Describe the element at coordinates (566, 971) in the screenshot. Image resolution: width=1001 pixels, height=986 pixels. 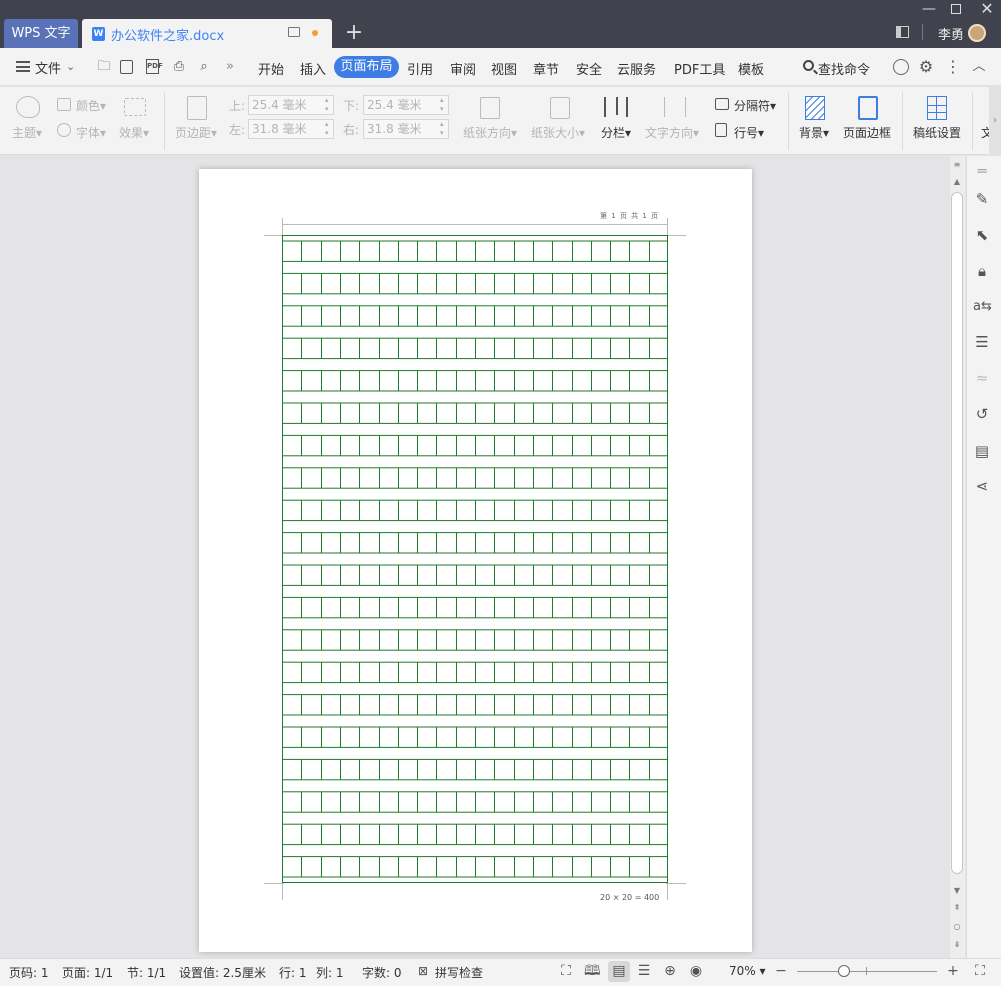
I see `fullscreen-icon: ⛶` at that location.